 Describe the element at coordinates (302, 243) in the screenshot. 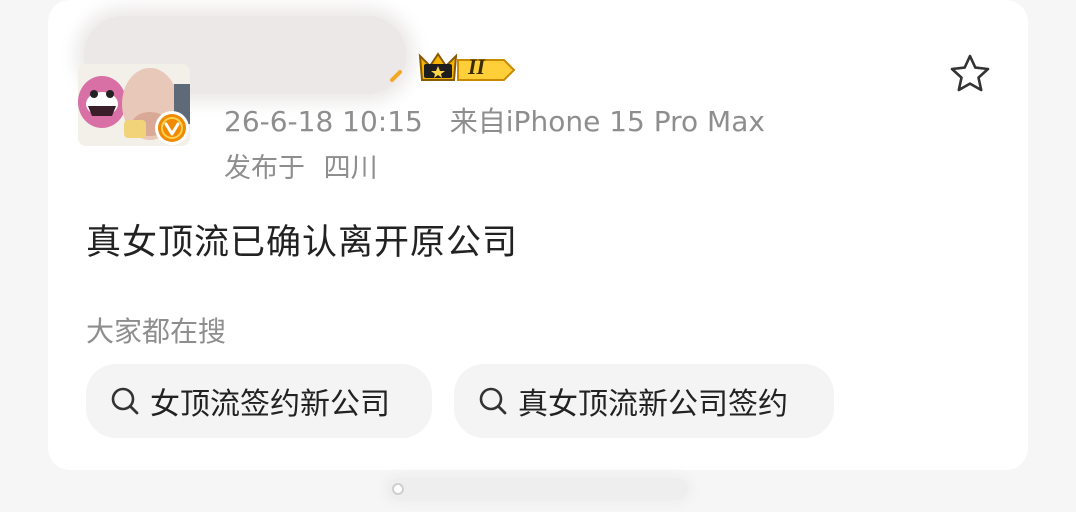

I see `post-text: 真女顶流已确认离开原公司` at that location.